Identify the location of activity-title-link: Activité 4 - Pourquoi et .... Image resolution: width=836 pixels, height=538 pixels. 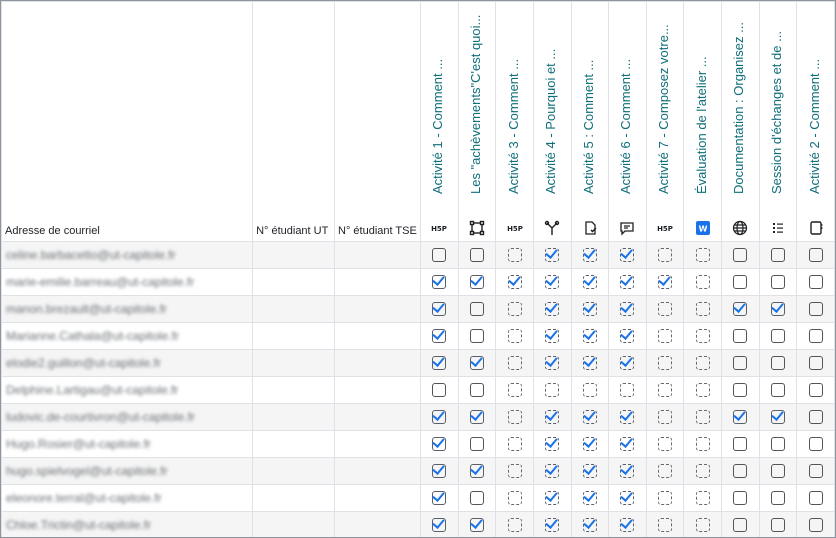
(550, 97).